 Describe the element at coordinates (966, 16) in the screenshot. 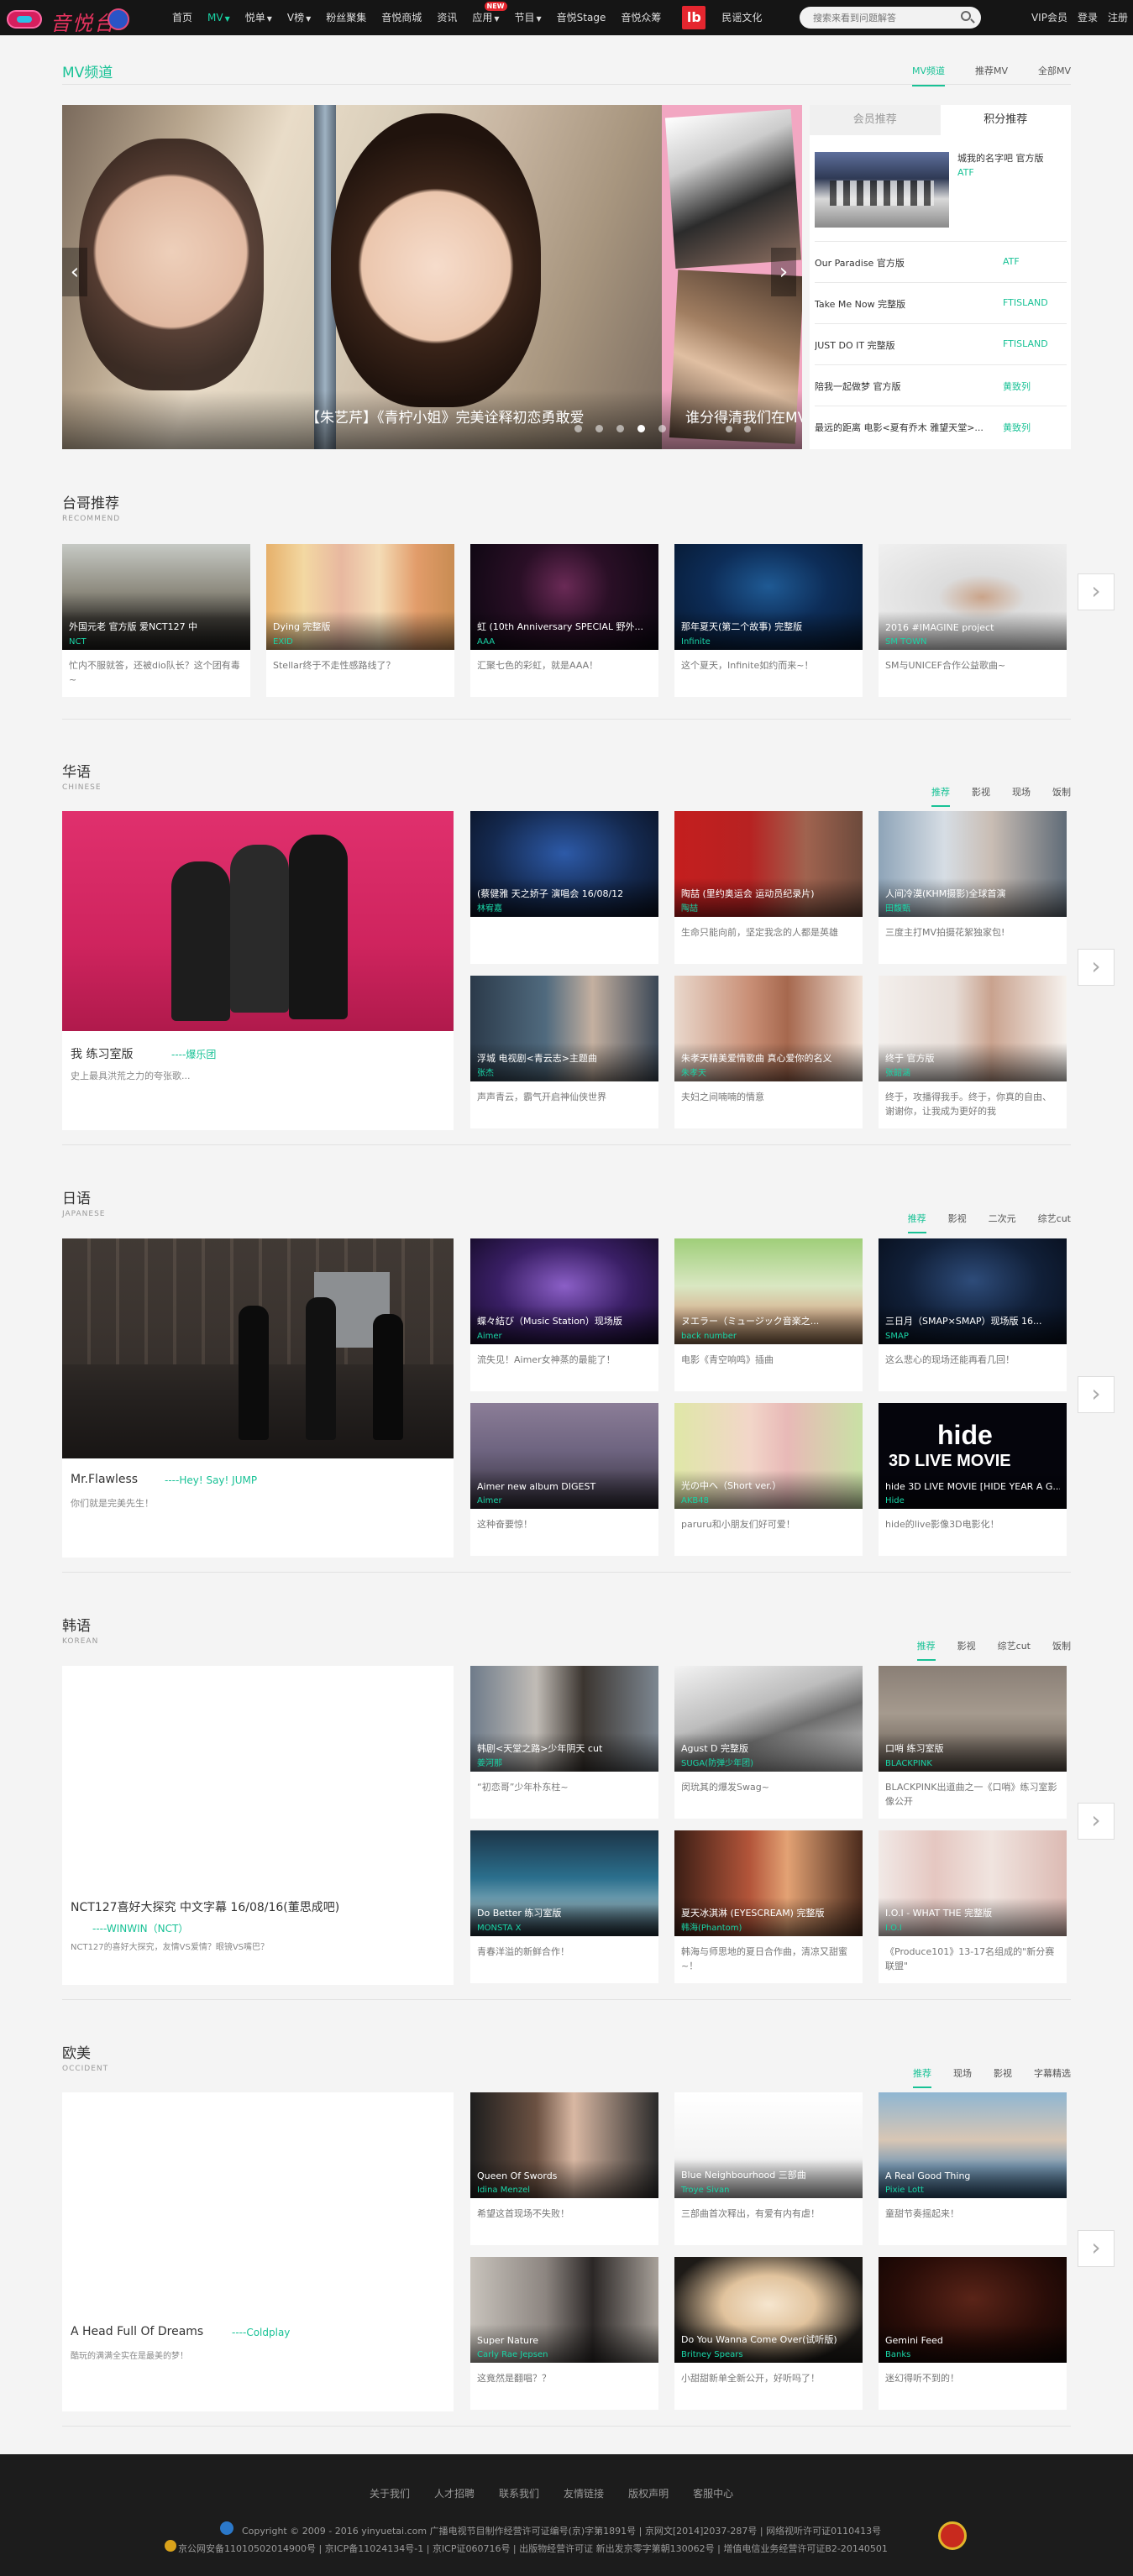

I see `search-icon` at that location.